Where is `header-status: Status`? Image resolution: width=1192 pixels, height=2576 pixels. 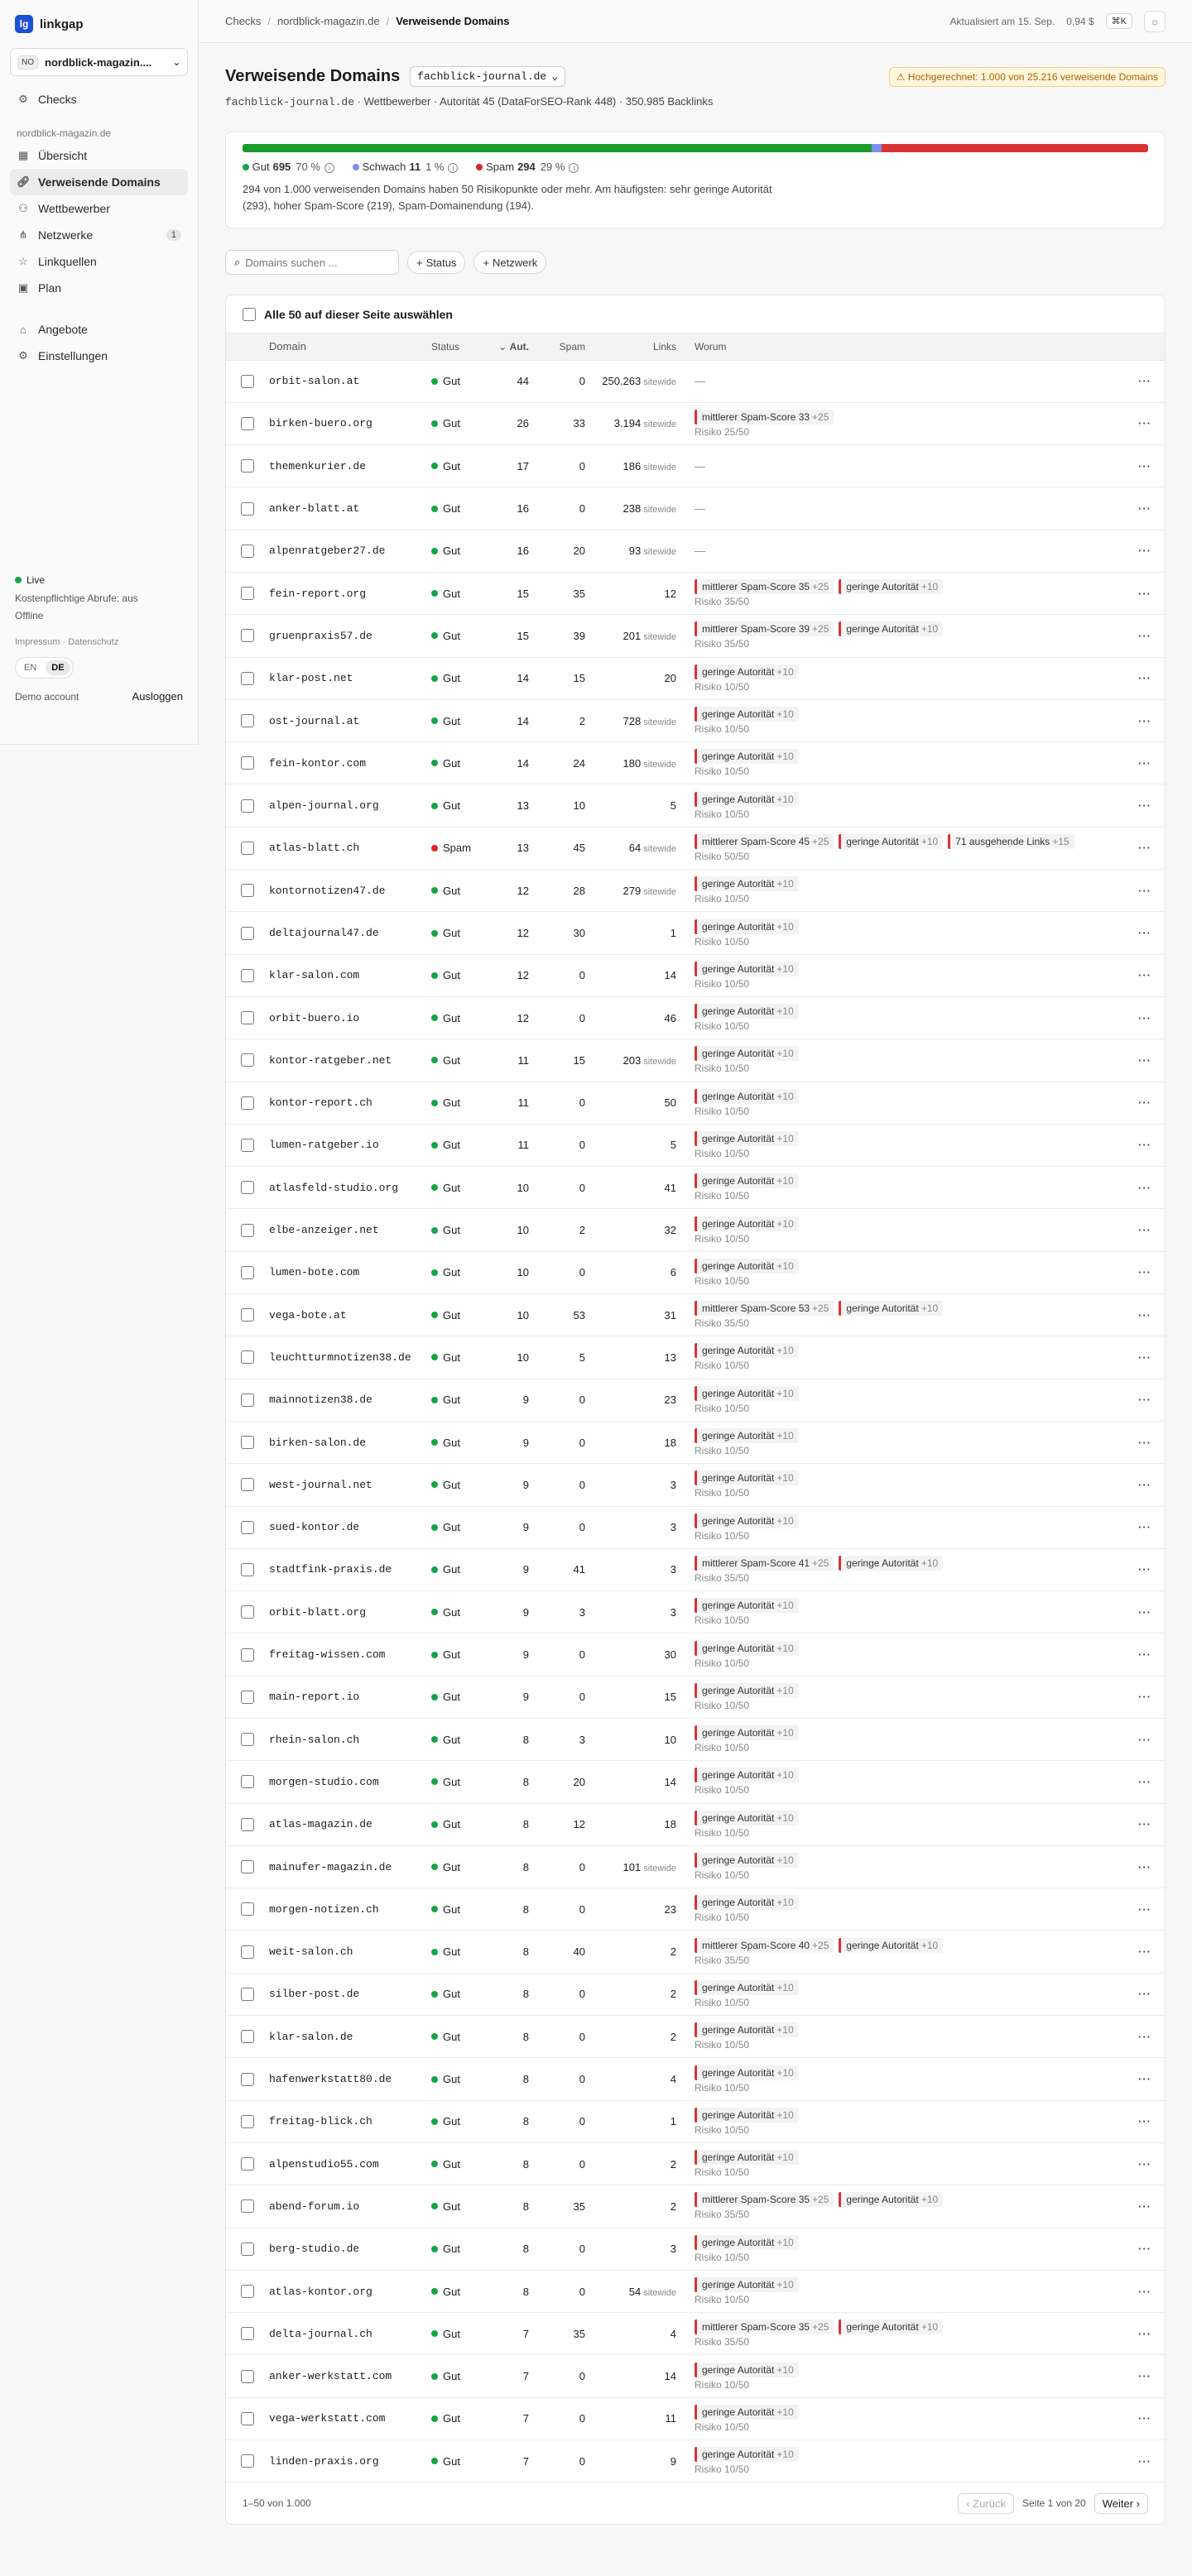
header-status: Status is located at coordinates (455, 347).